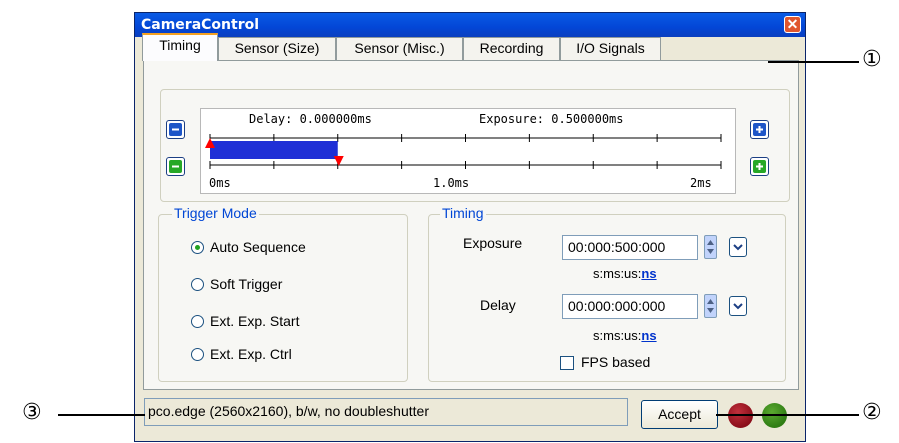  Describe the element at coordinates (872, 412) in the screenshot. I see `callout-2: ②` at that location.